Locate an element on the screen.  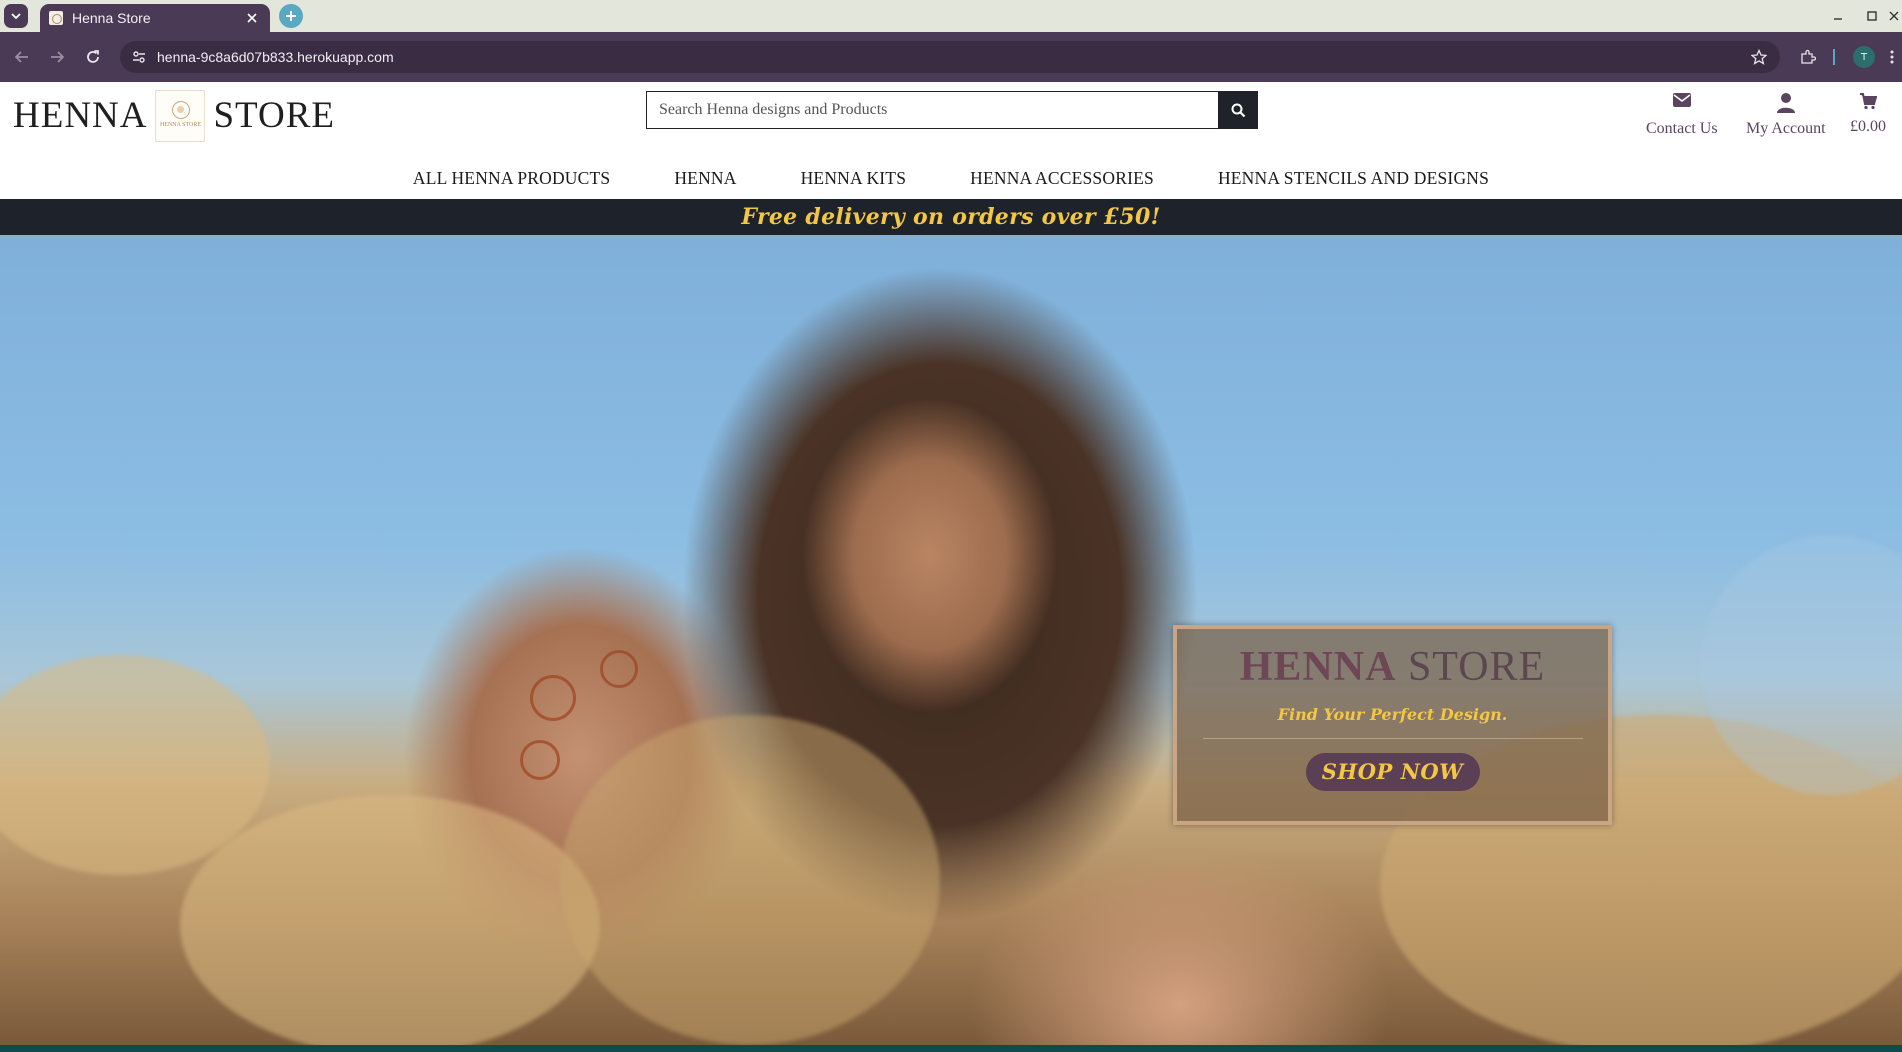
my-account-label: My Account is located at coordinates (1786, 128).